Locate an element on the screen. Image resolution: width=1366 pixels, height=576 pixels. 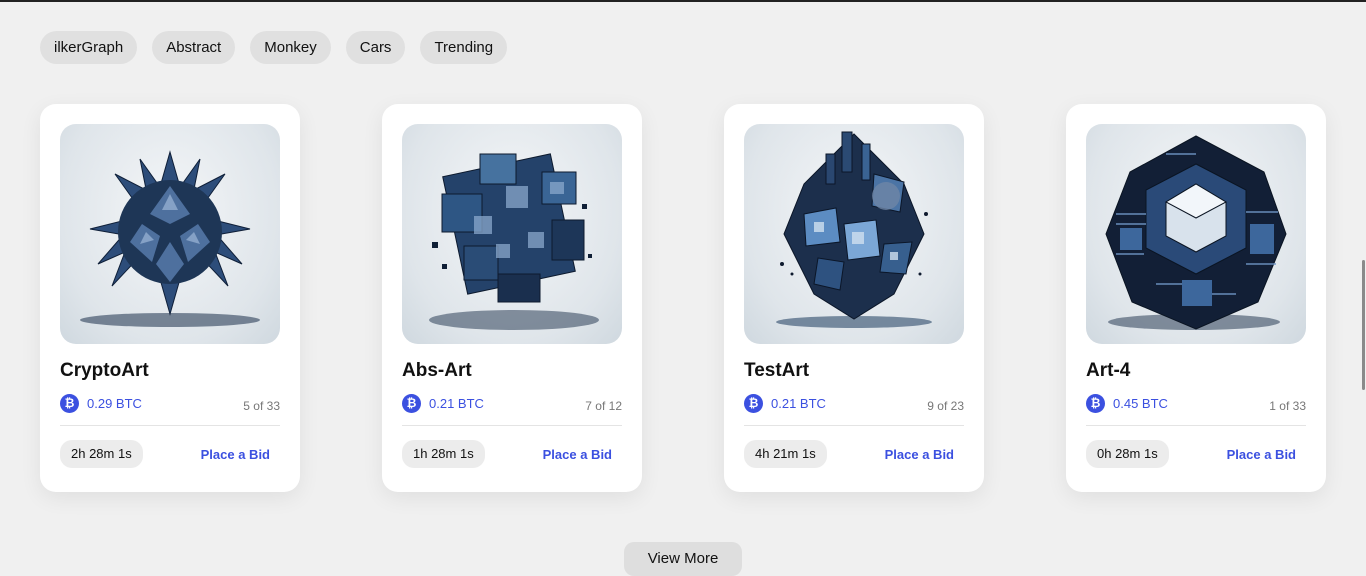
countdown-timer: 1h 28m 1s is located at coordinates (443, 454).